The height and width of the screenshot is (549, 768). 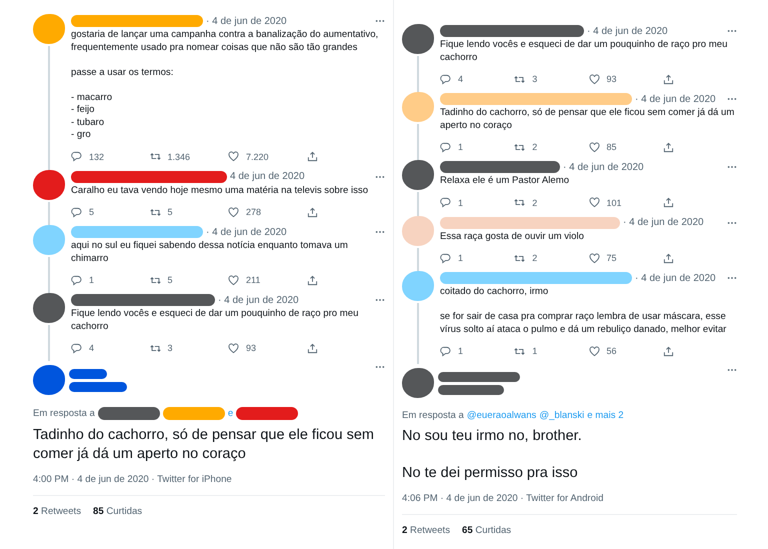 I want to click on tweet-text: Relaxa ele é um Pastor Alemo, so click(x=505, y=181).